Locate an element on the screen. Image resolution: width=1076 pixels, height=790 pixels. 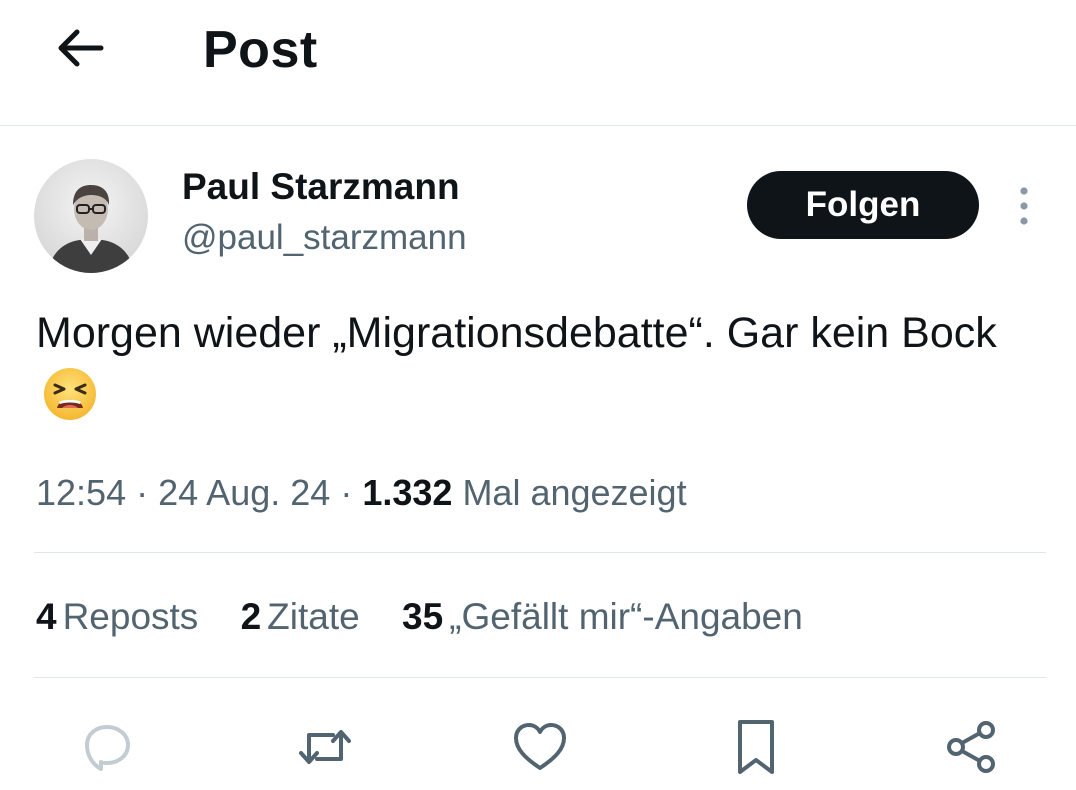
bookmark-button is located at coordinates (756, 747).